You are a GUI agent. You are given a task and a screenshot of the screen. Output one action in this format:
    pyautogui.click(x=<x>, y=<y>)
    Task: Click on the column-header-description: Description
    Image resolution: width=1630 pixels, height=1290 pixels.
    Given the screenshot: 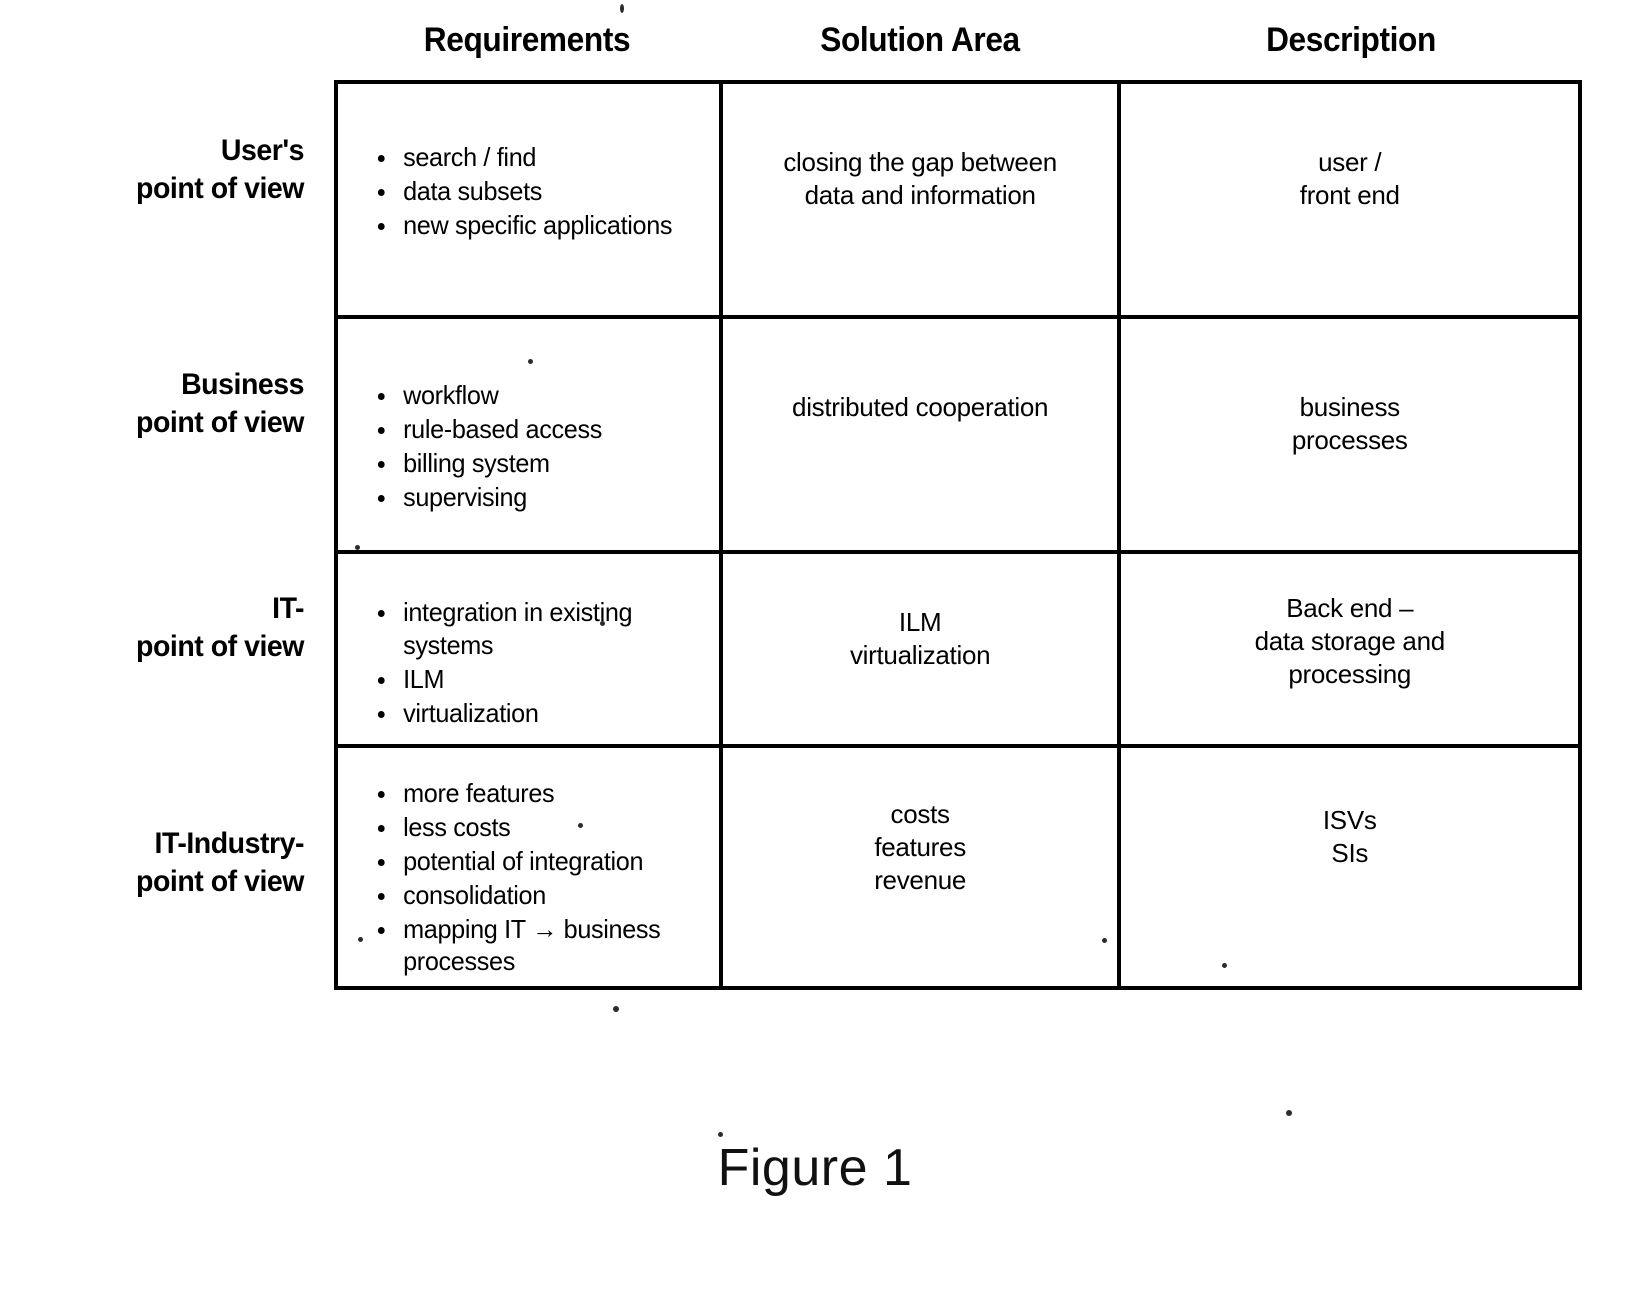 What is the action you would take?
    pyautogui.click(x=1351, y=40)
    